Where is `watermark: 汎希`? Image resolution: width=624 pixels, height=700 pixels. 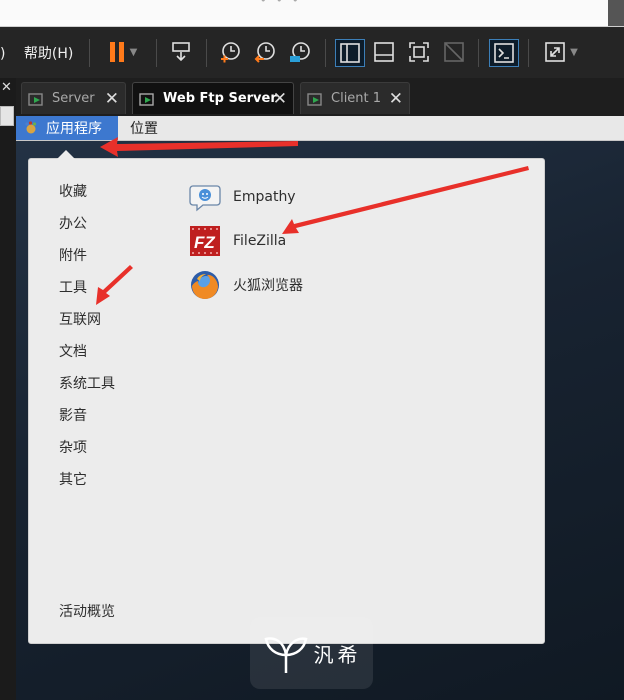 watermark: 汎希 is located at coordinates (311, 653).